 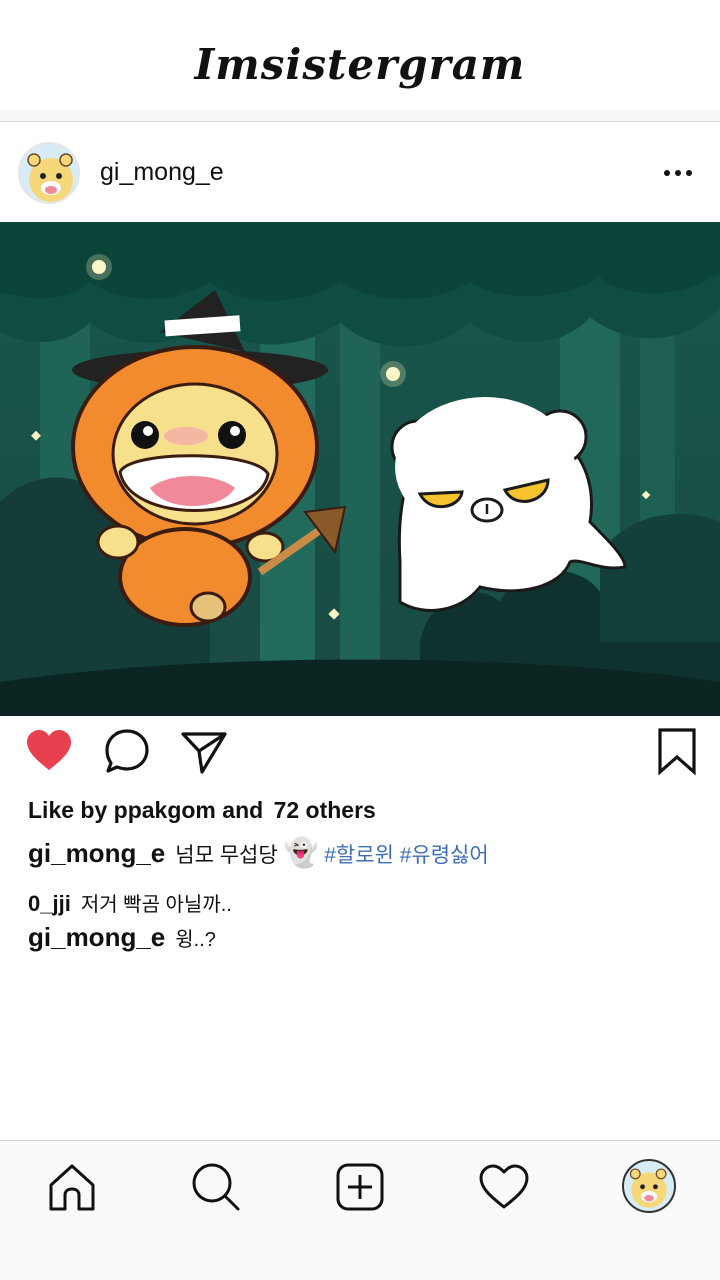 I want to click on likes-count: 72 others, so click(x=325, y=810).